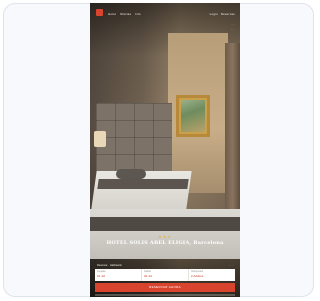 The height and width of the screenshot is (301, 320). I want to click on guests-field: Huéspedes 2 Adultos, so click(212, 275).